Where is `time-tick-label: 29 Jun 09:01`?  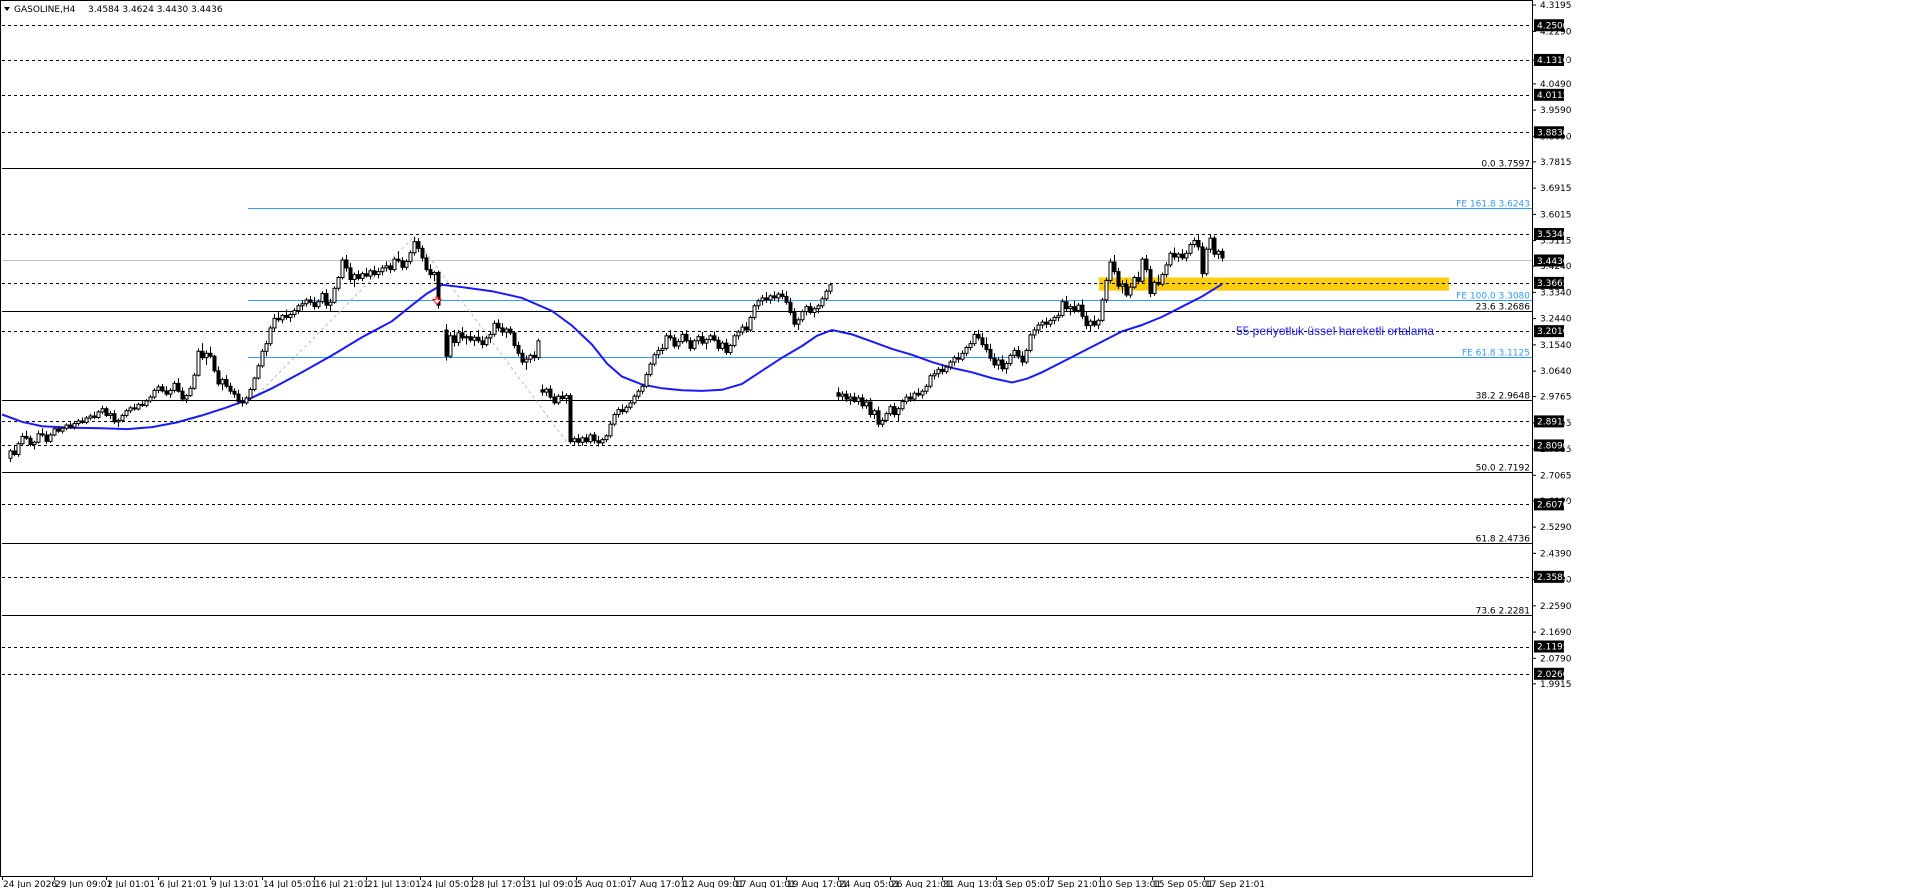 time-tick-label: 29 Jun 09:01 is located at coordinates (83, 884).